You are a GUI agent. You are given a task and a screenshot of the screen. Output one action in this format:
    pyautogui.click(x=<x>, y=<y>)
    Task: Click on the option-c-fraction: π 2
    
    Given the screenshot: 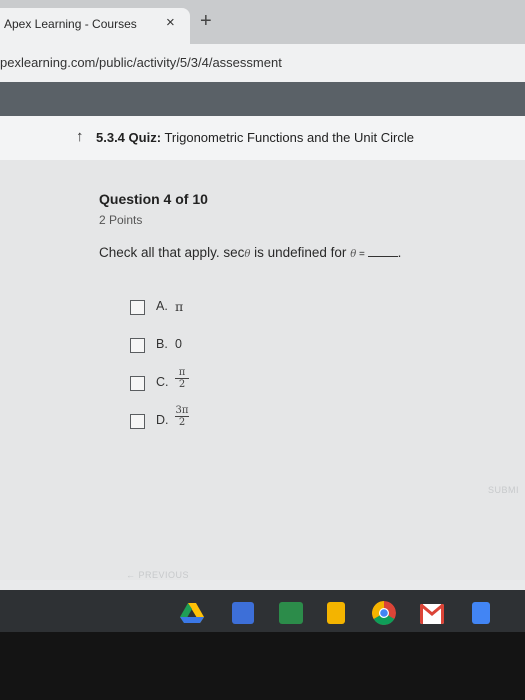 What is the action you would take?
    pyautogui.click(x=182, y=379)
    